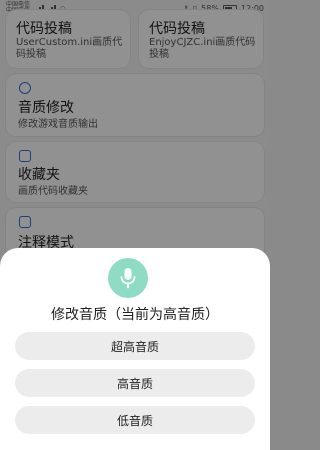 The width and height of the screenshot is (320, 450). What do you see at coordinates (135, 346) in the screenshot?
I see `option-ultra-high-quality: 超高音质` at bounding box center [135, 346].